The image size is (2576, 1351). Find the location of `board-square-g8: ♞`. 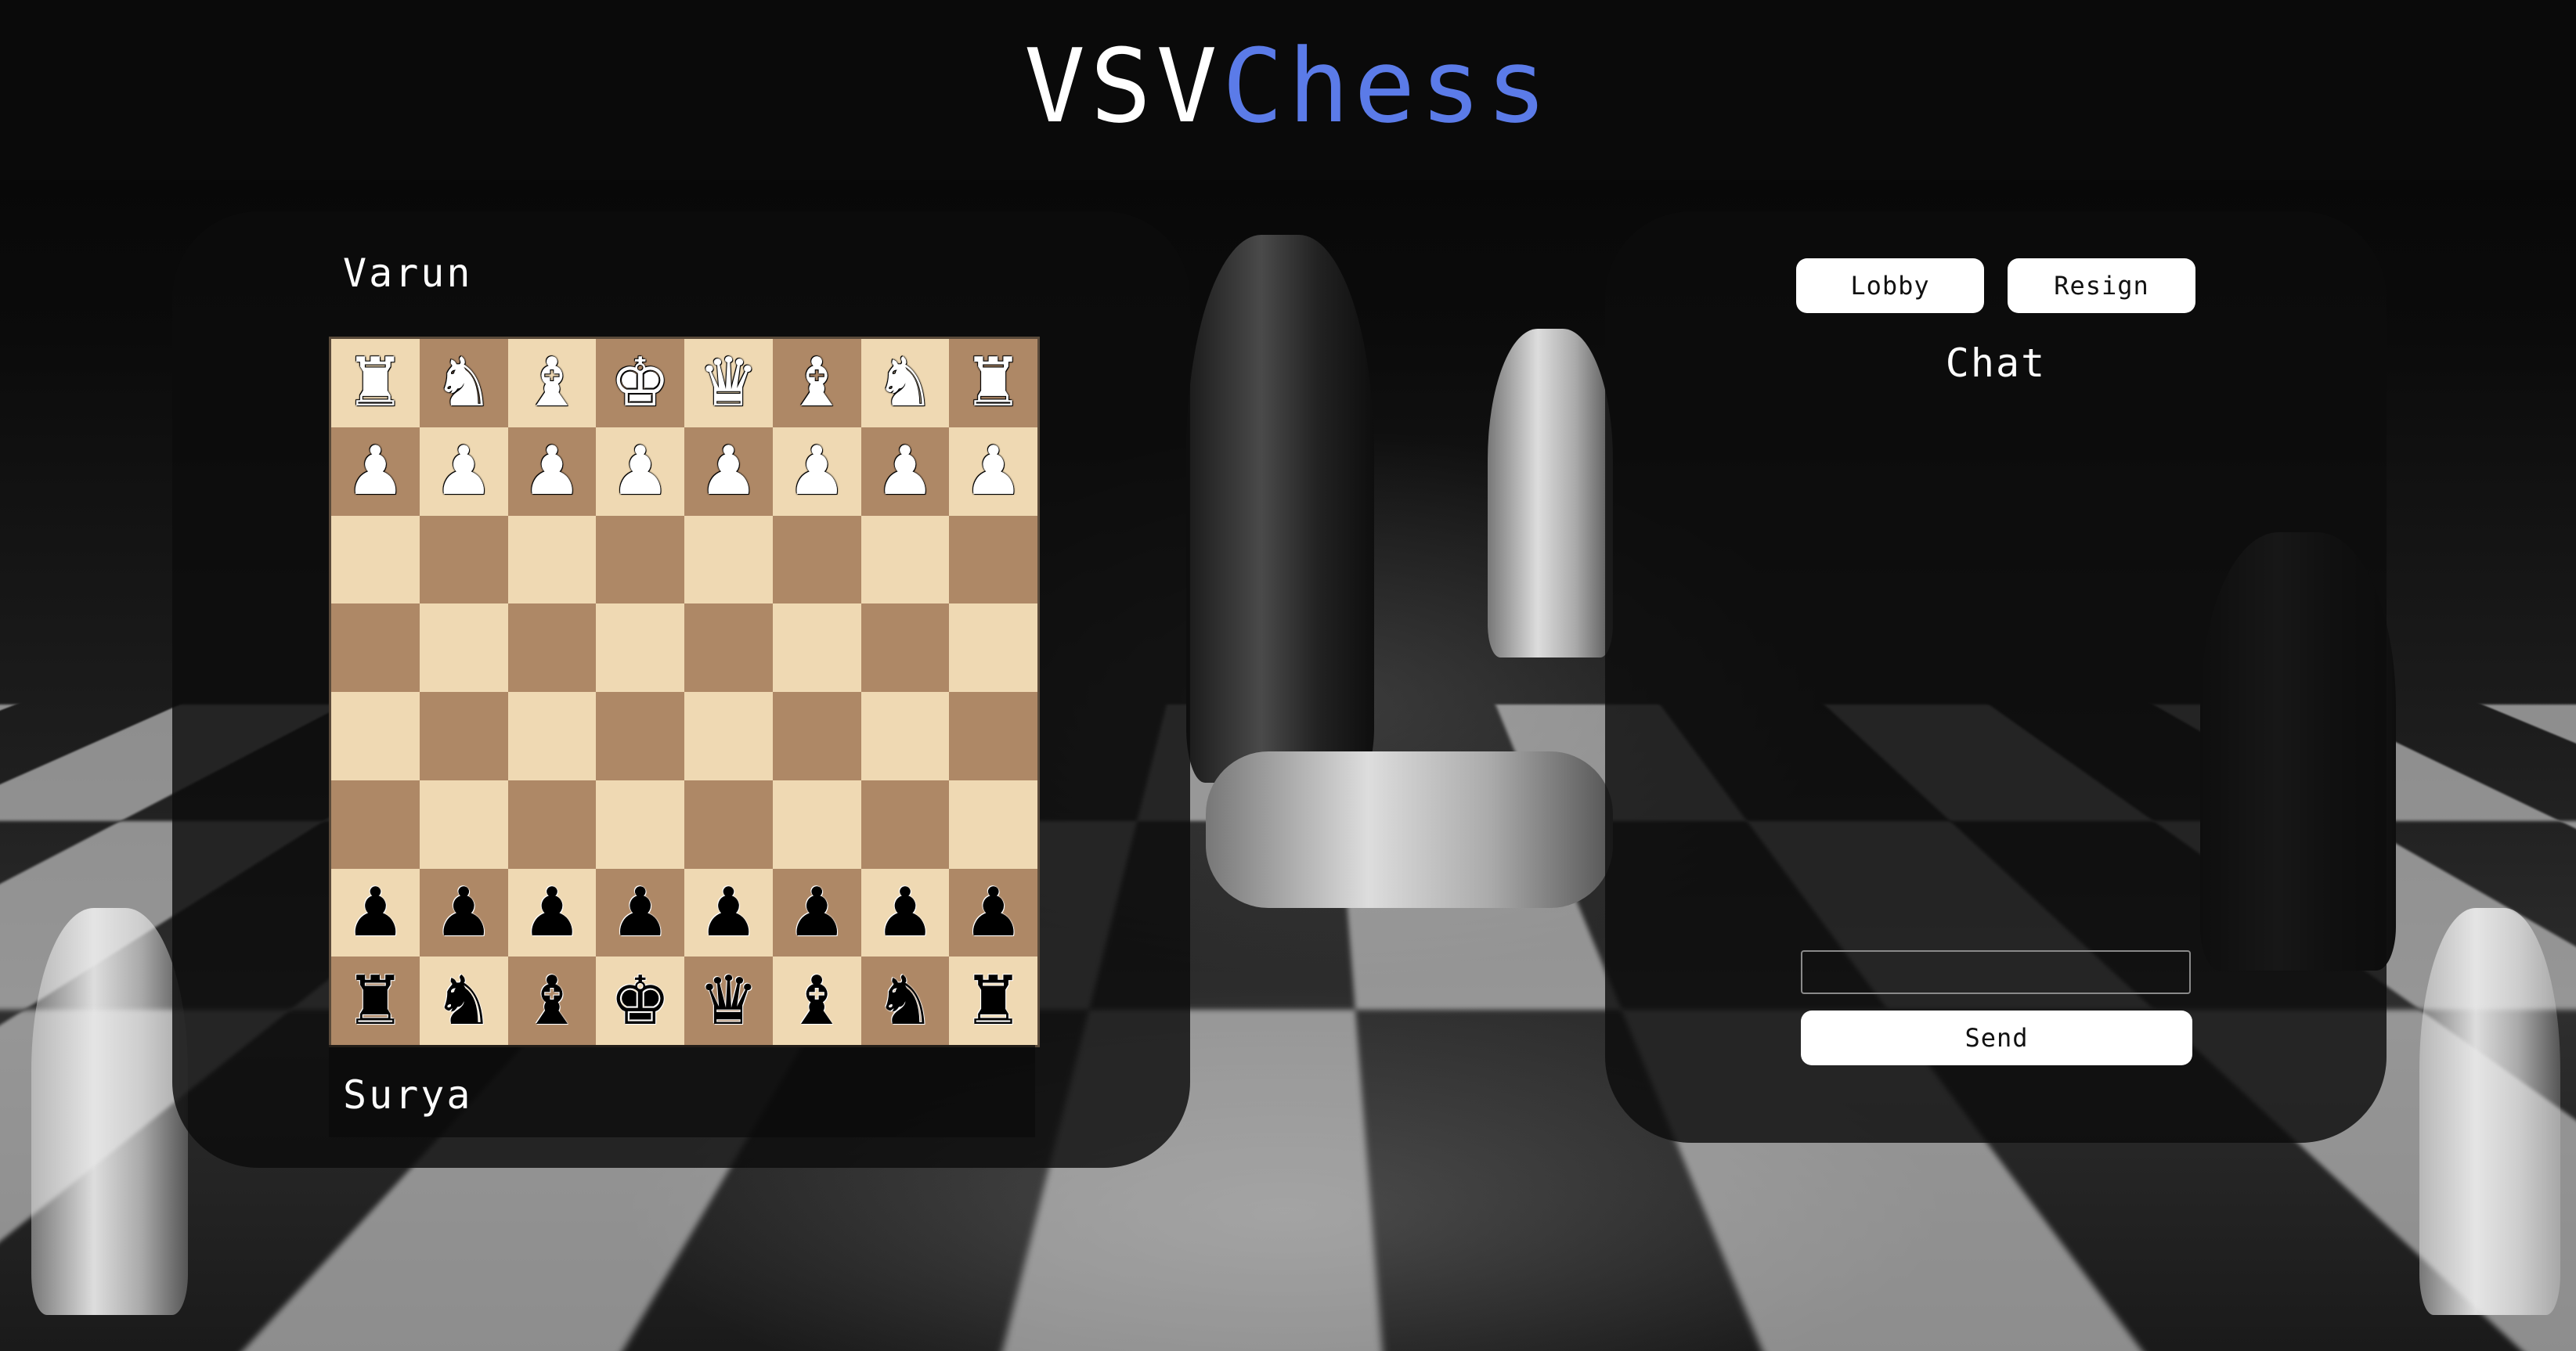

board-square-g8: ♞ is located at coordinates (905, 1001).